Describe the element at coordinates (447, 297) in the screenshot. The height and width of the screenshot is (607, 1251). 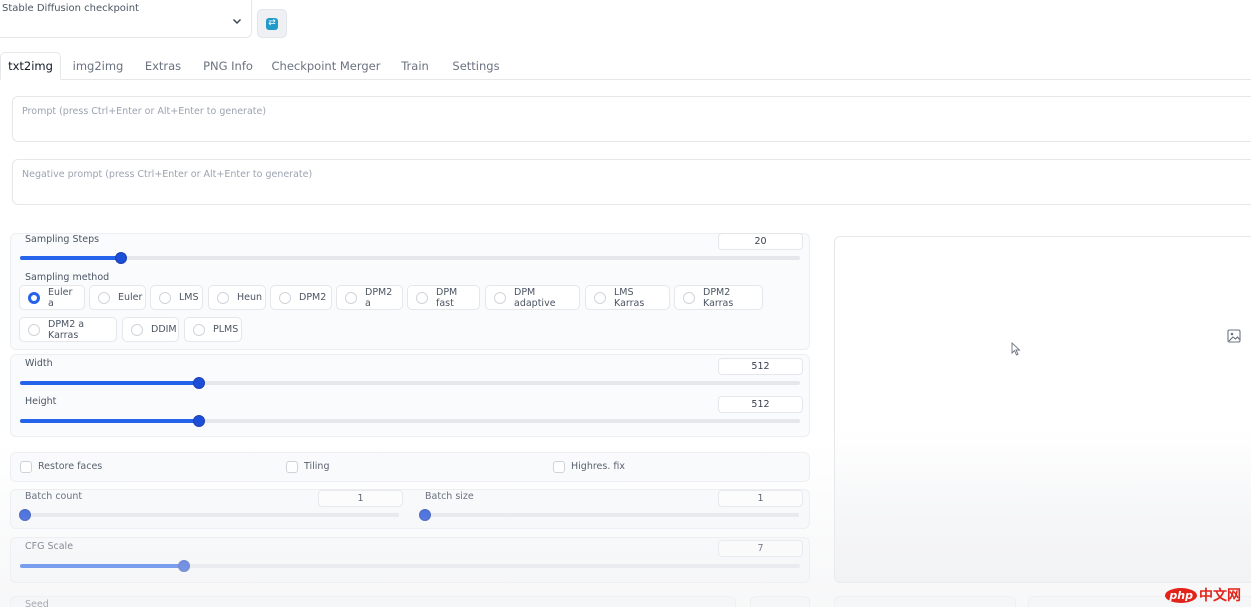
I see `radio-label: DPM fast` at that location.